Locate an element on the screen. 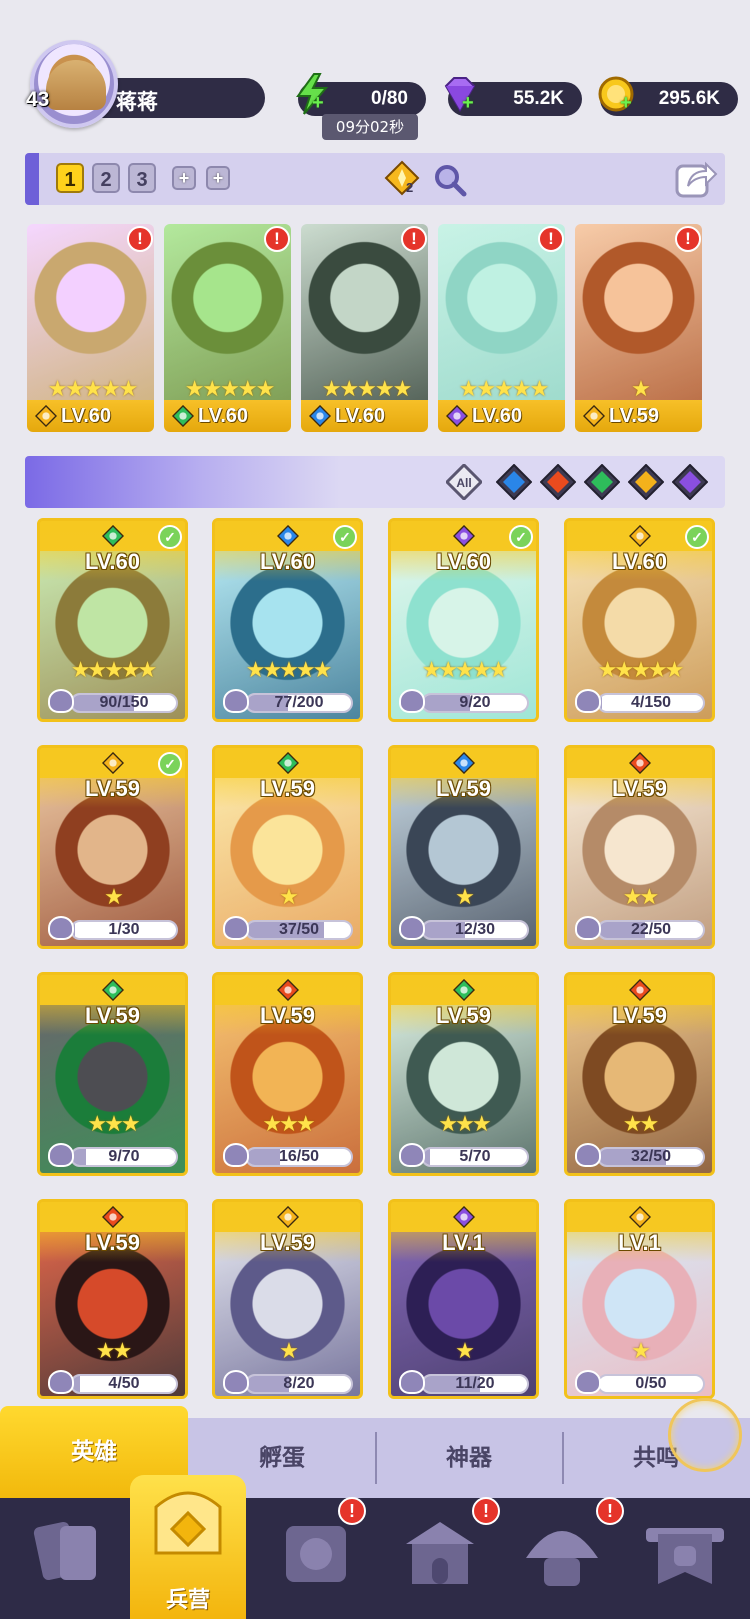  filter-all-button: All is located at coordinates (464, 482).